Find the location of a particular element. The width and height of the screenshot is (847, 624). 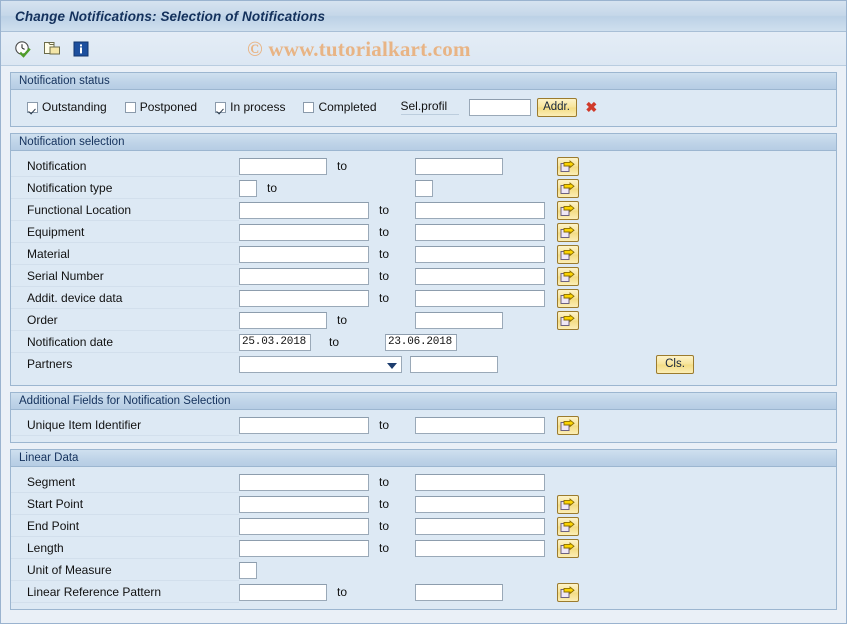

row-notification-date: Notification date to is located at coordinates (423, 342).